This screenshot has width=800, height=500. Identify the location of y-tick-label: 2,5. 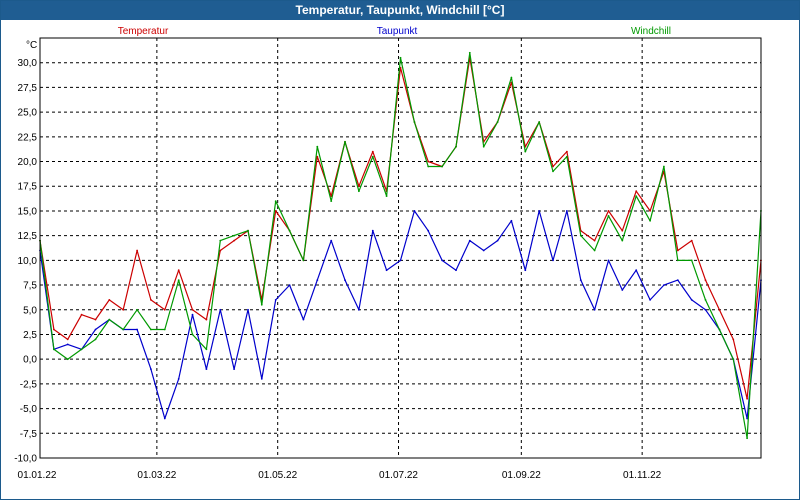
(30, 335).